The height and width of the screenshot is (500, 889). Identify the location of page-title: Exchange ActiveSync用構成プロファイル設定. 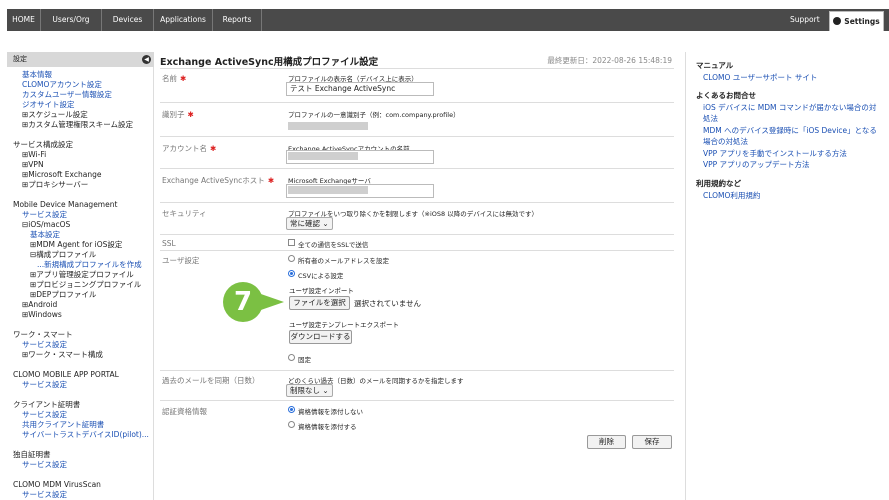
(269, 62).